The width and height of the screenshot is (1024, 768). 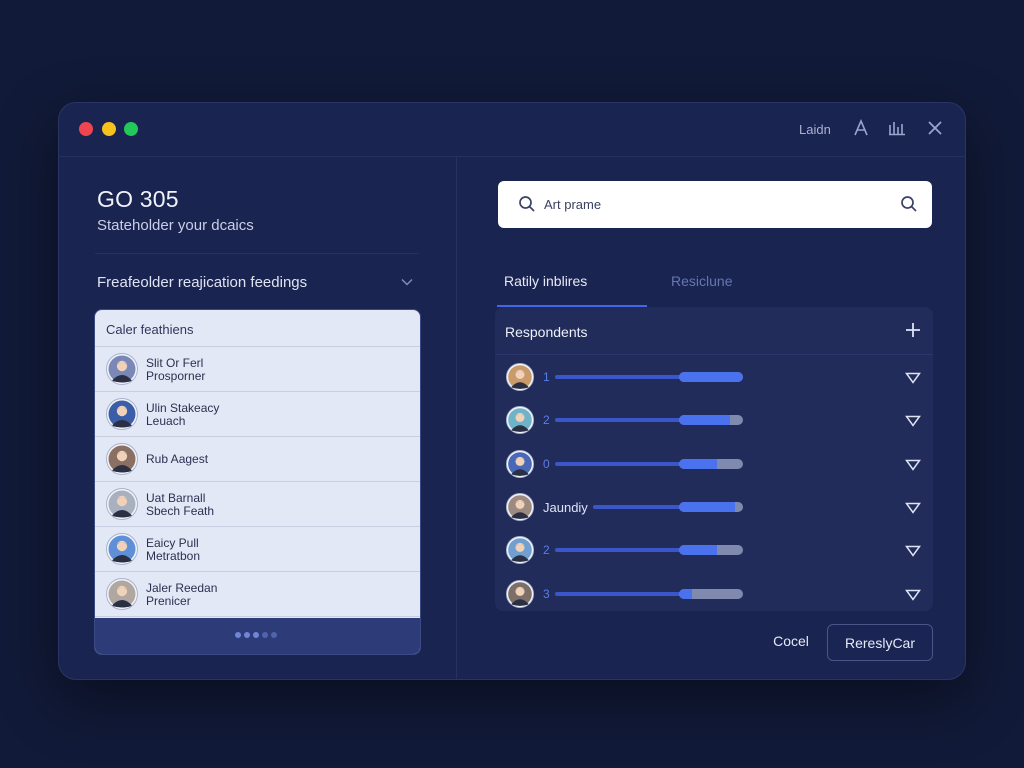 What do you see at coordinates (176, 376) in the screenshot?
I see `list-item-subtitle: Prosporner` at bounding box center [176, 376].